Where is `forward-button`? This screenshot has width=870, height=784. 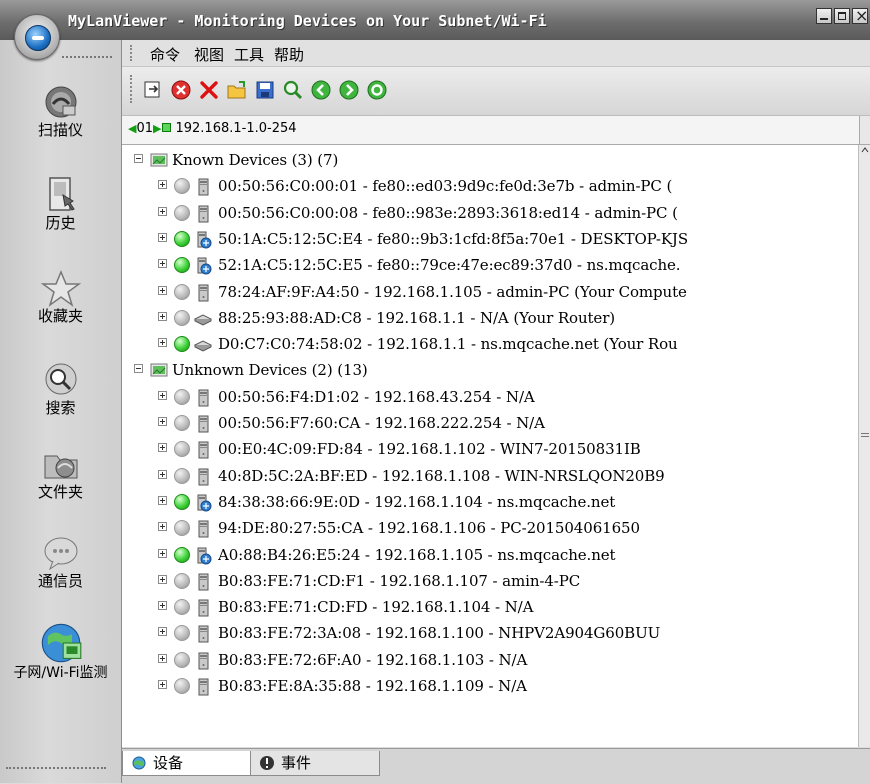 forward-button is located at coordinates (349, 90).